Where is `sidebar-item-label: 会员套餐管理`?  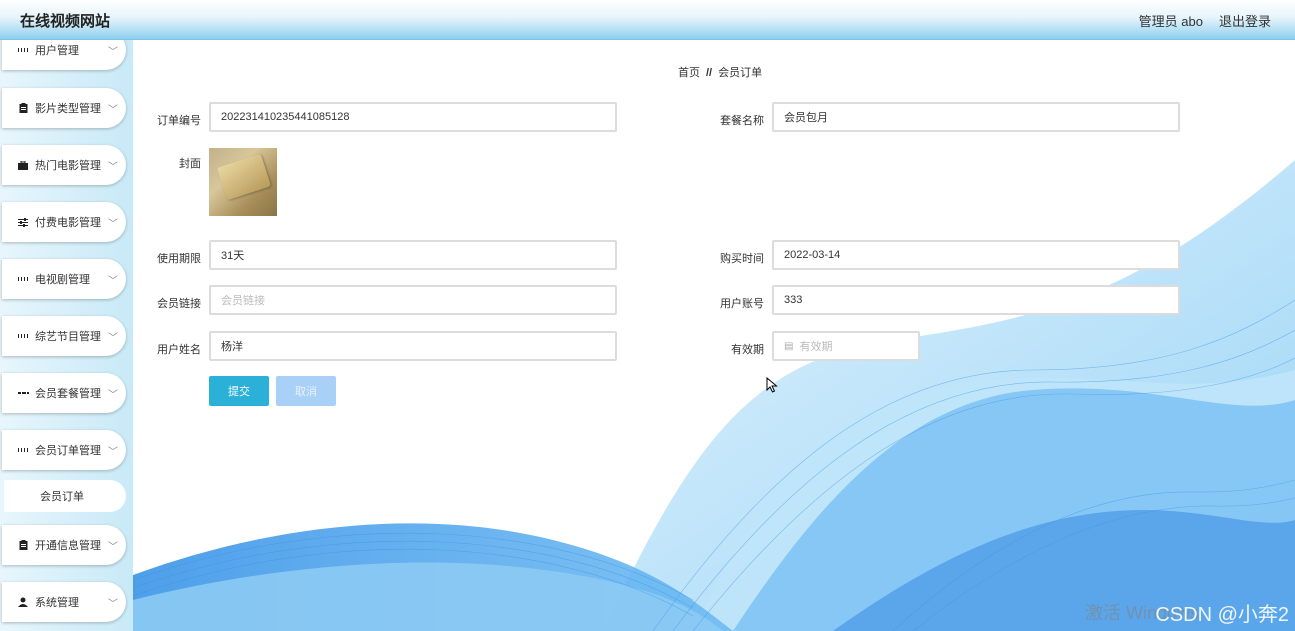 sidebar-item-label: 会员套餐管理 is located at coordinates (68, 394).